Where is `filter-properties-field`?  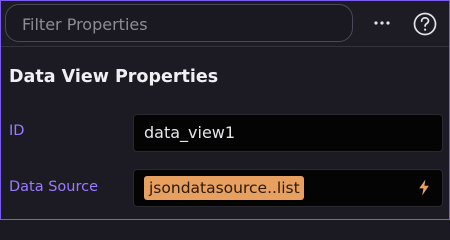
filter-properties-field is located at coordinates (179, 23).